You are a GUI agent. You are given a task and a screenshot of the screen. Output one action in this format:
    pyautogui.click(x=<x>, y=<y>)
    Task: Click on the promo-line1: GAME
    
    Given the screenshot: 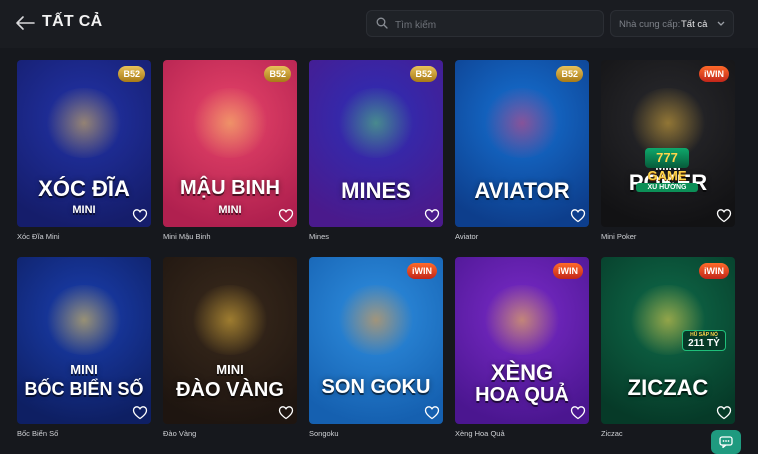 What is the action you would take?
    pyautogui.click(x=667, y=175)
    